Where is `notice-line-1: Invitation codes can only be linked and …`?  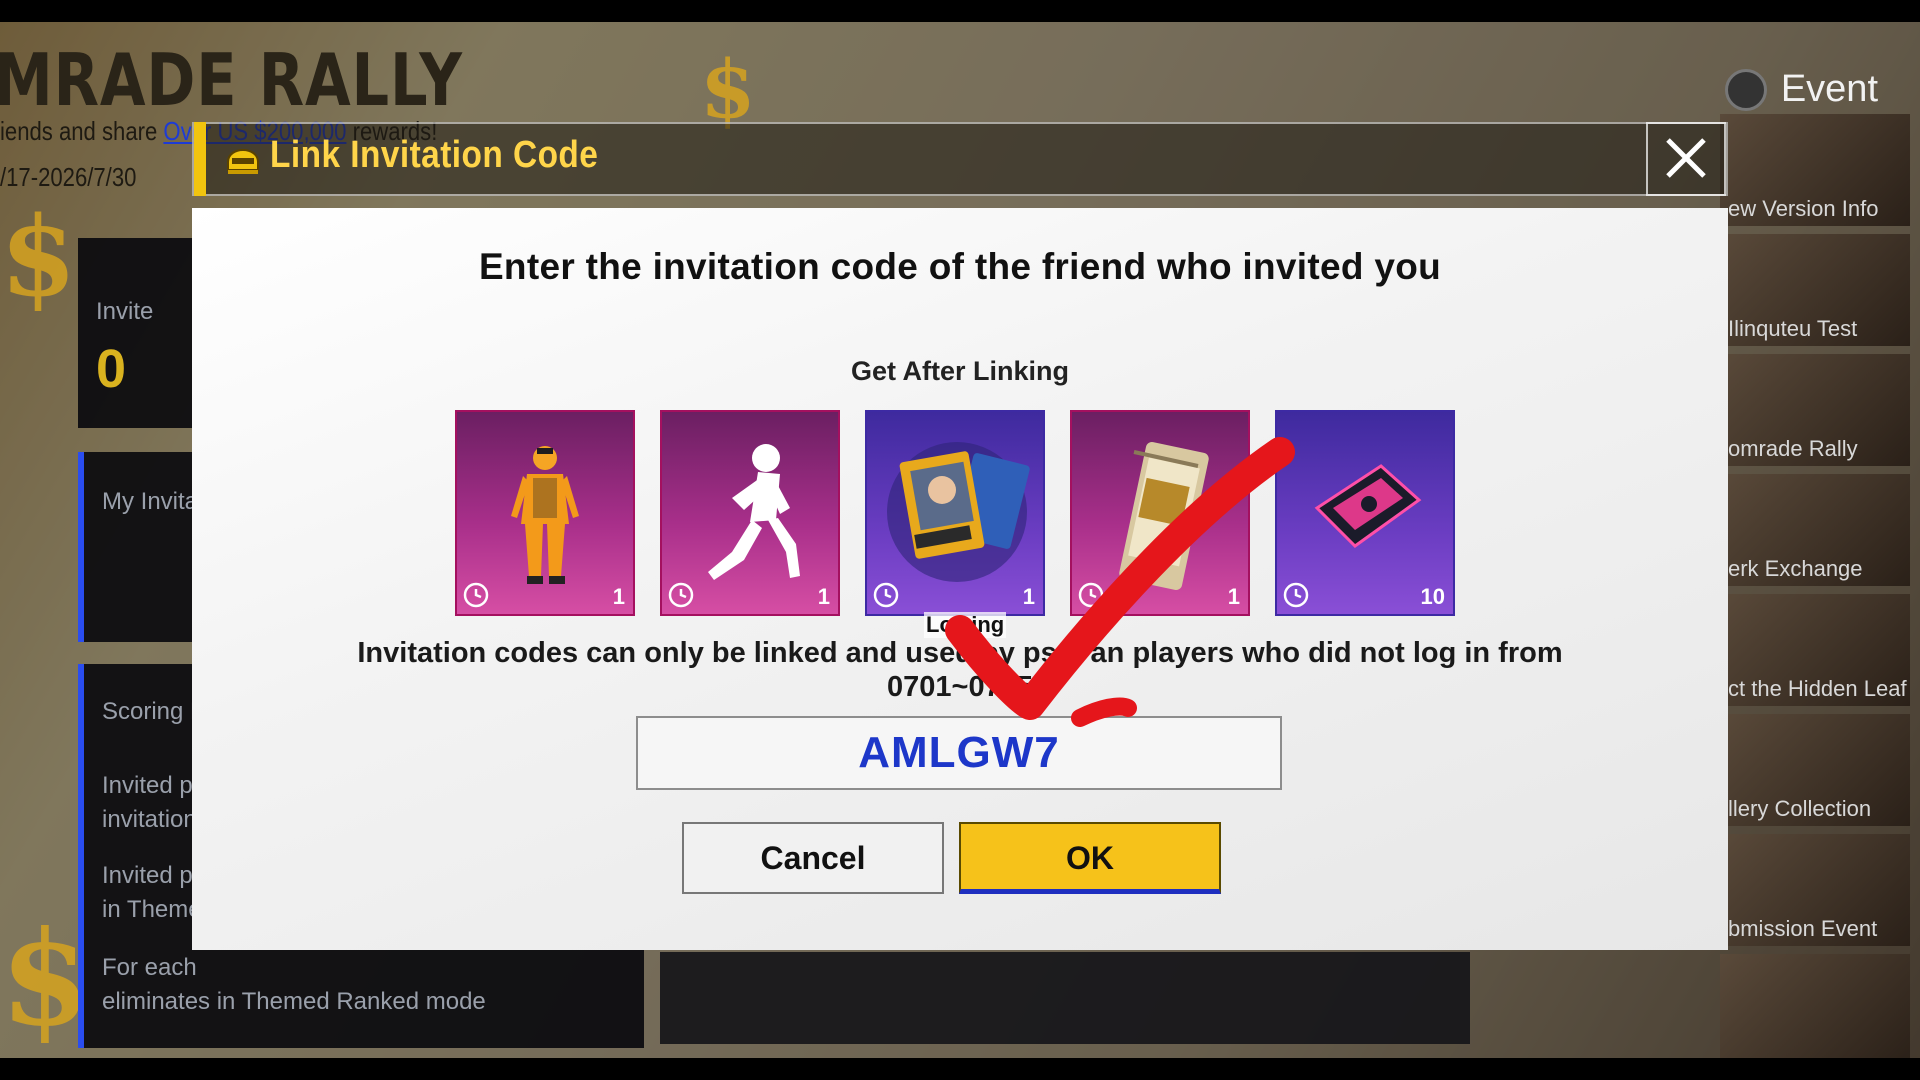 notice-line-1: Invitation codes can only be linked and … is located at coordinates (960, 653).